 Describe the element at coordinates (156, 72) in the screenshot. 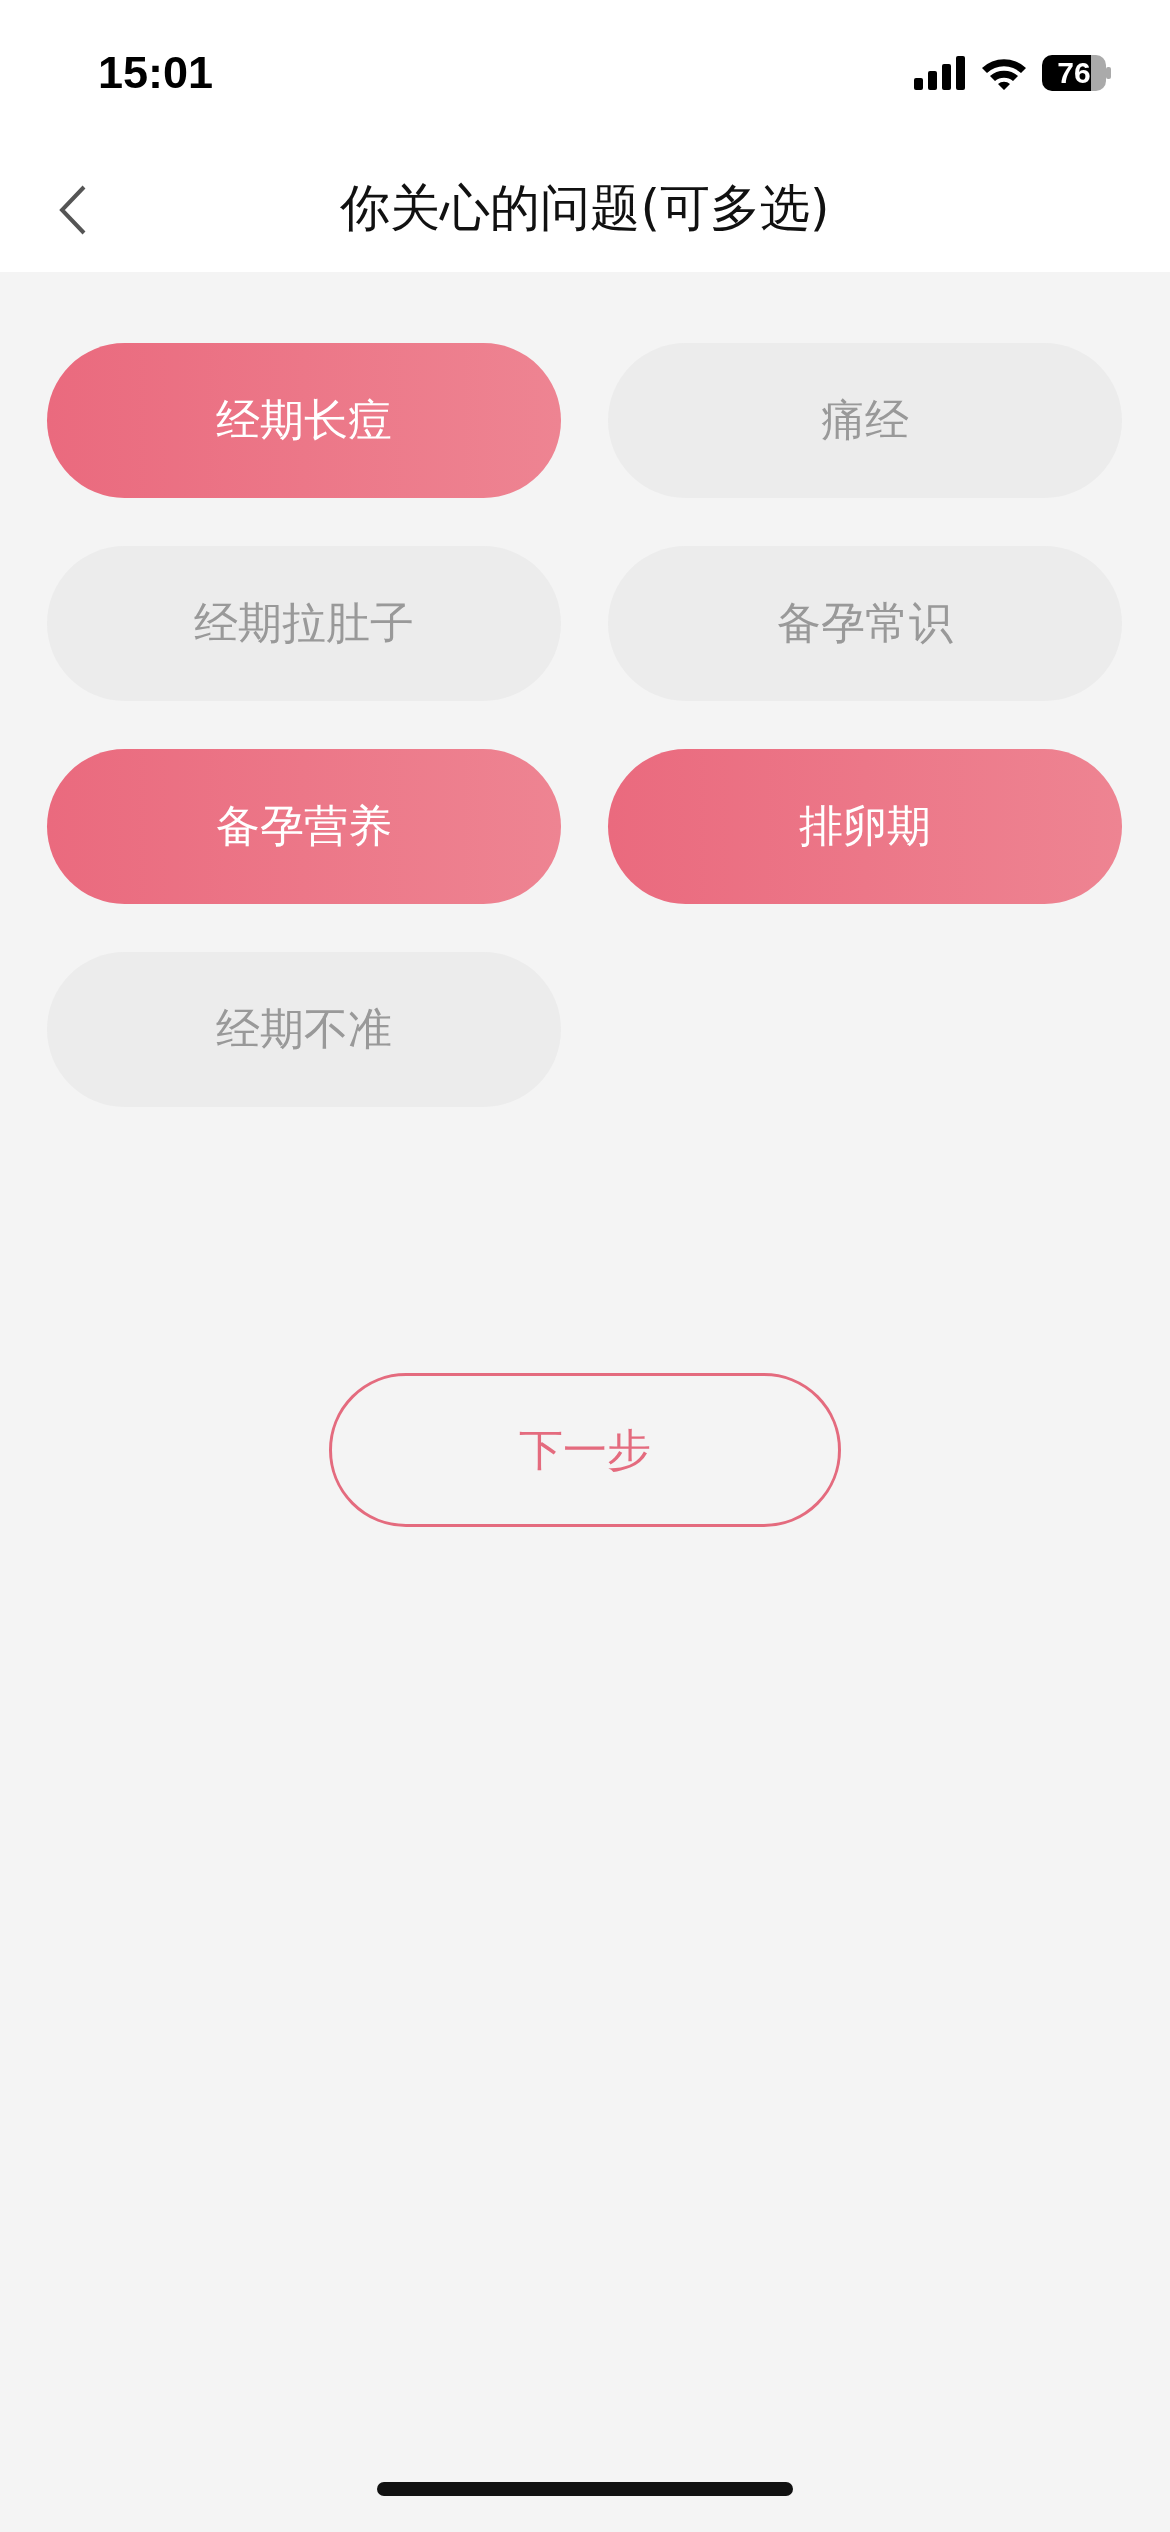

I see `status-time: 15:01` at that location.